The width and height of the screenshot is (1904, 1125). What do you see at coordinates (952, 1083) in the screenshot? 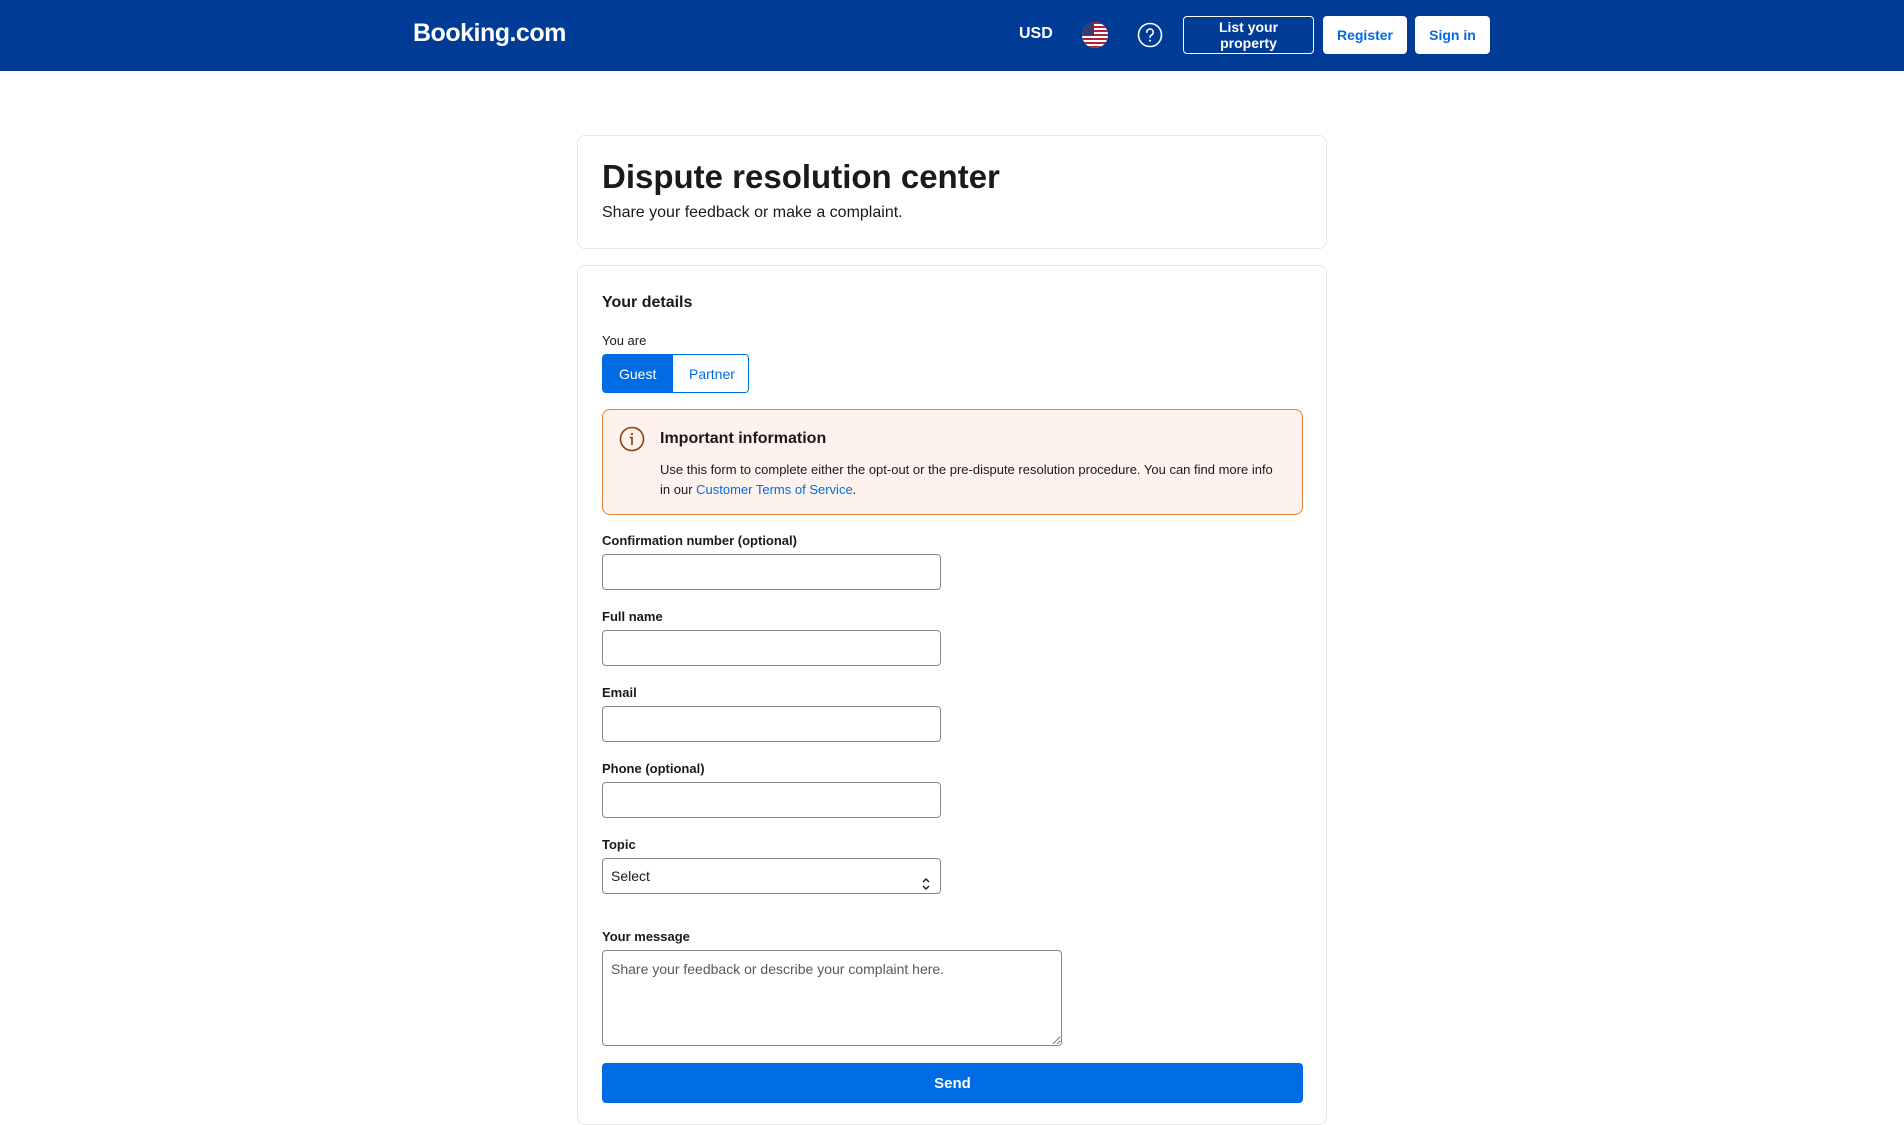
I see `send-button: Send` at bounding box center [952, 1083].